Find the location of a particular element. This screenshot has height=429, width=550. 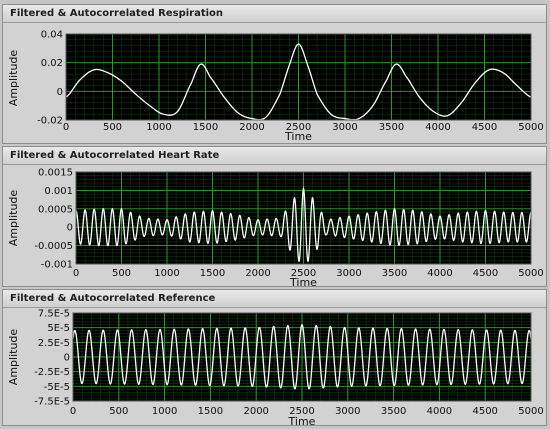

y-tick-label: 0.04 is located at coordinates (52, 35).